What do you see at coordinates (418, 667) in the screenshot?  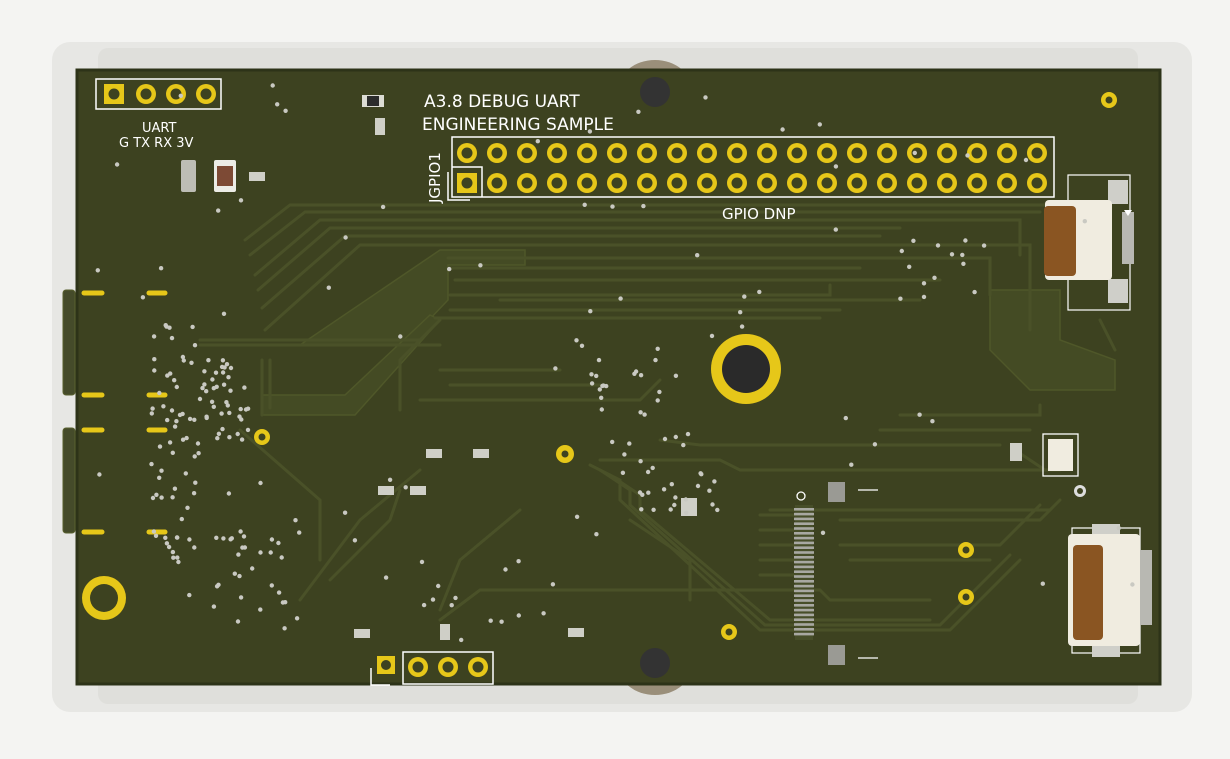 I see `bottom-pin-2-hole` at bounding box center [418, 667].